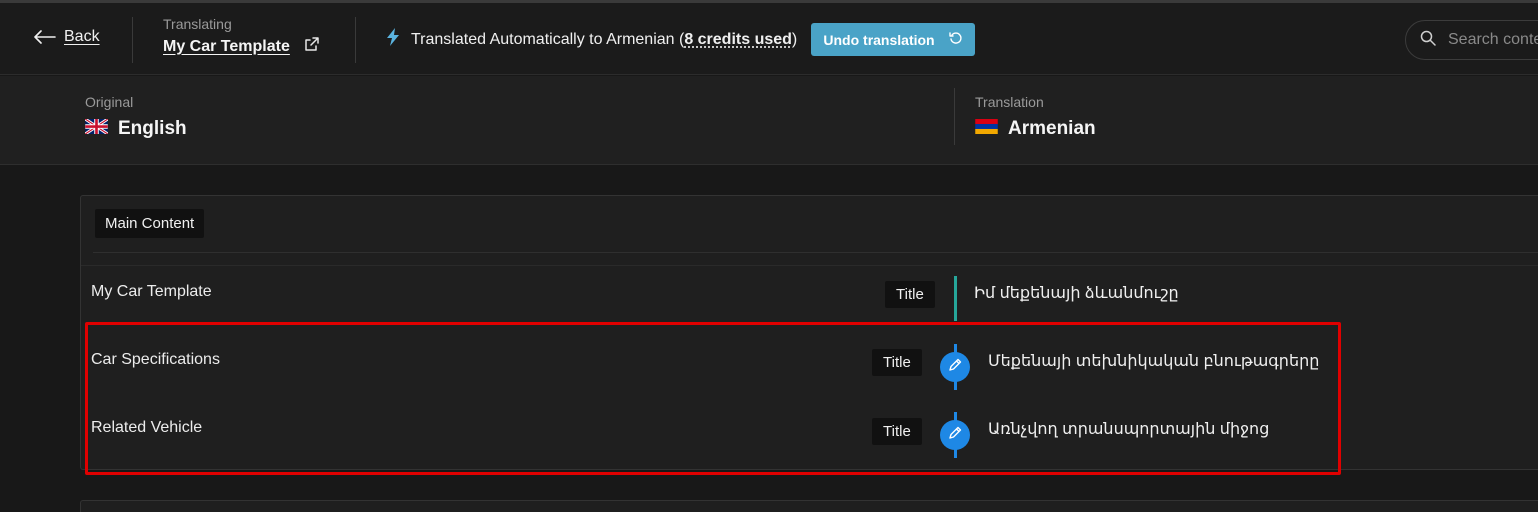  I want to click on search-input, so click(1493, 40).